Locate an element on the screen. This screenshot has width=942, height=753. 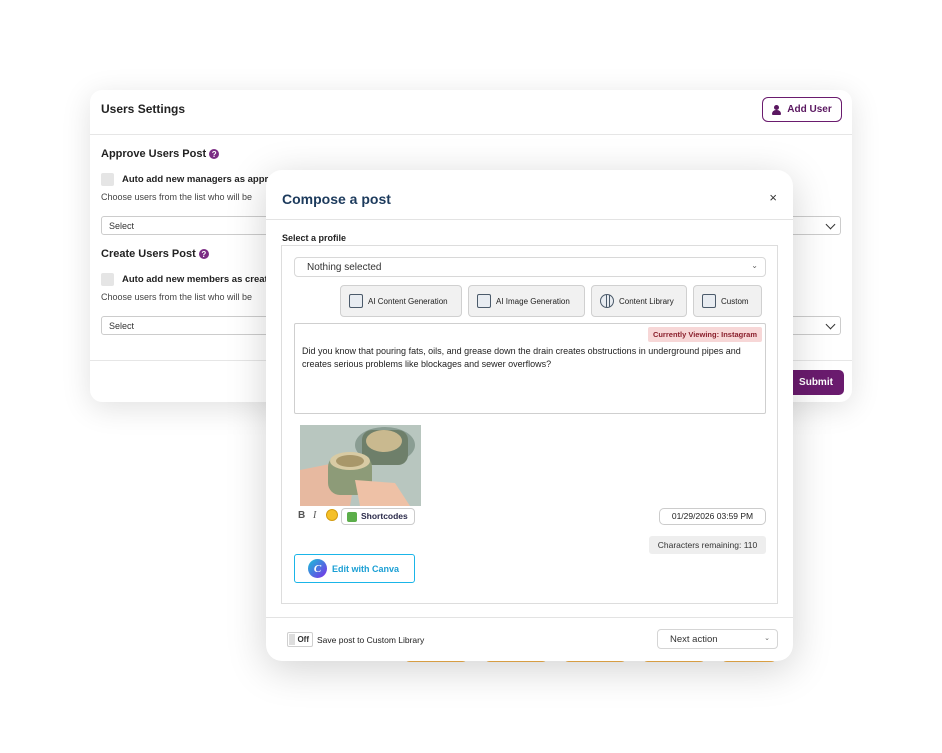
save-library-label: Save post to Custom Library is located at coordinates (371, 640).